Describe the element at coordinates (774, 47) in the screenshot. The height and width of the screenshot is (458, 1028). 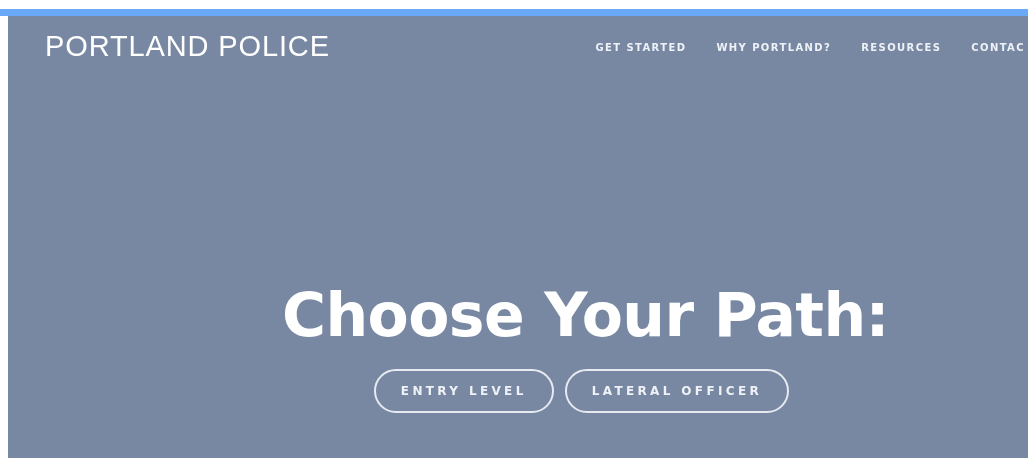
I see `nav-link: WHY PORTLAND?` at that location.